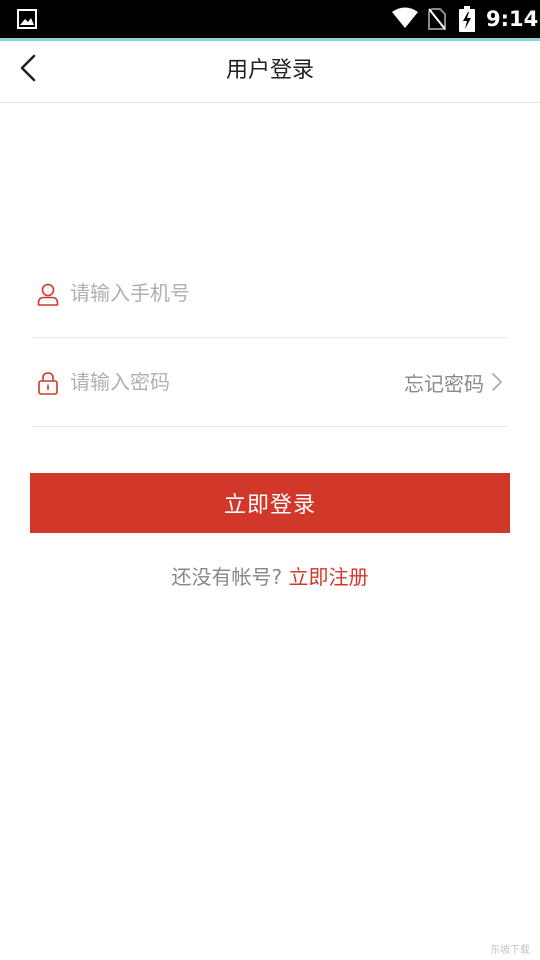 The height and width of the screenshot is (960, 540). Describe the element at coordinates (270, 503) in the screenshot. I see `login-button: 立即登录` at that location.